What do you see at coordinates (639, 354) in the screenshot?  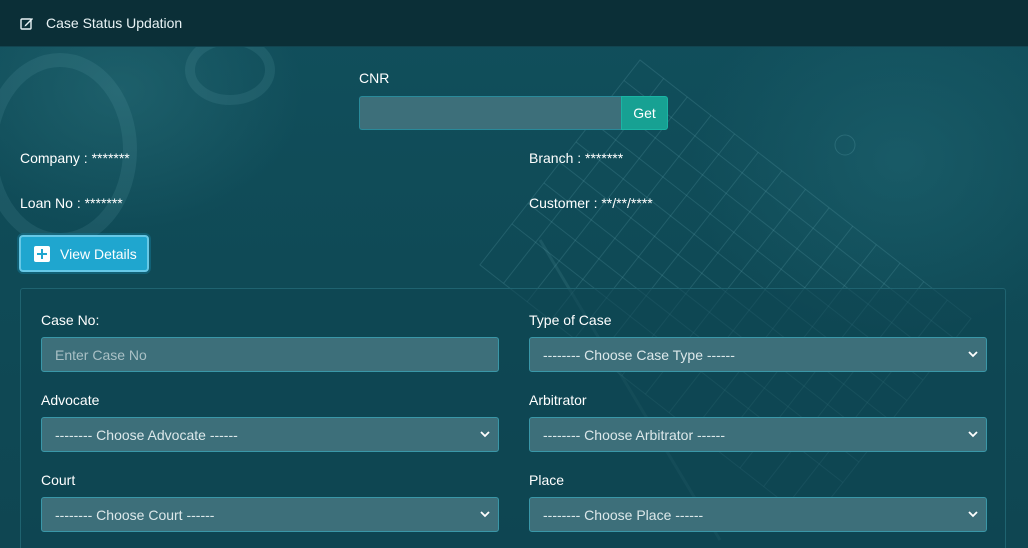 I see `type-of-case-value: -------- Choose Case Type ------` at bounding box center [639, 354].